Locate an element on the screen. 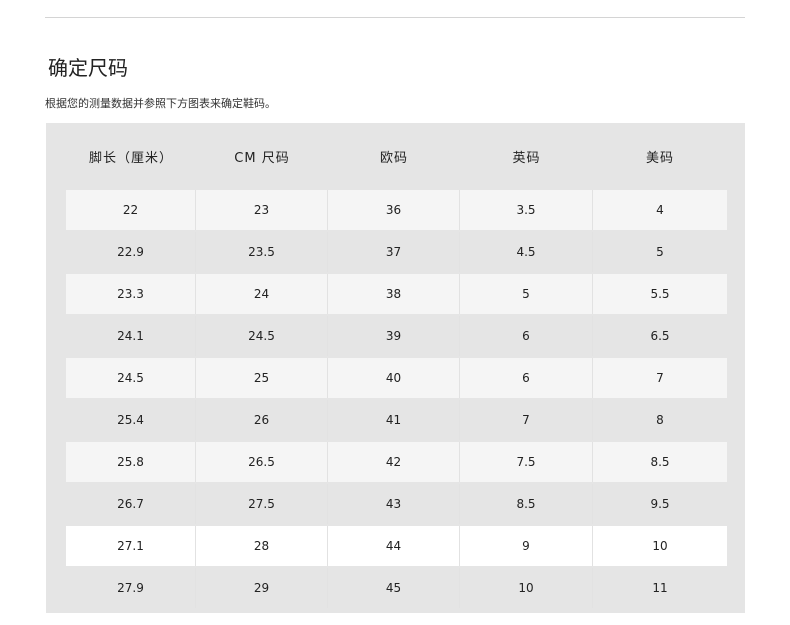 This screenshot has width=790, height=625. foot-length-cell: 27.9 is located at coordinates (131, 588).